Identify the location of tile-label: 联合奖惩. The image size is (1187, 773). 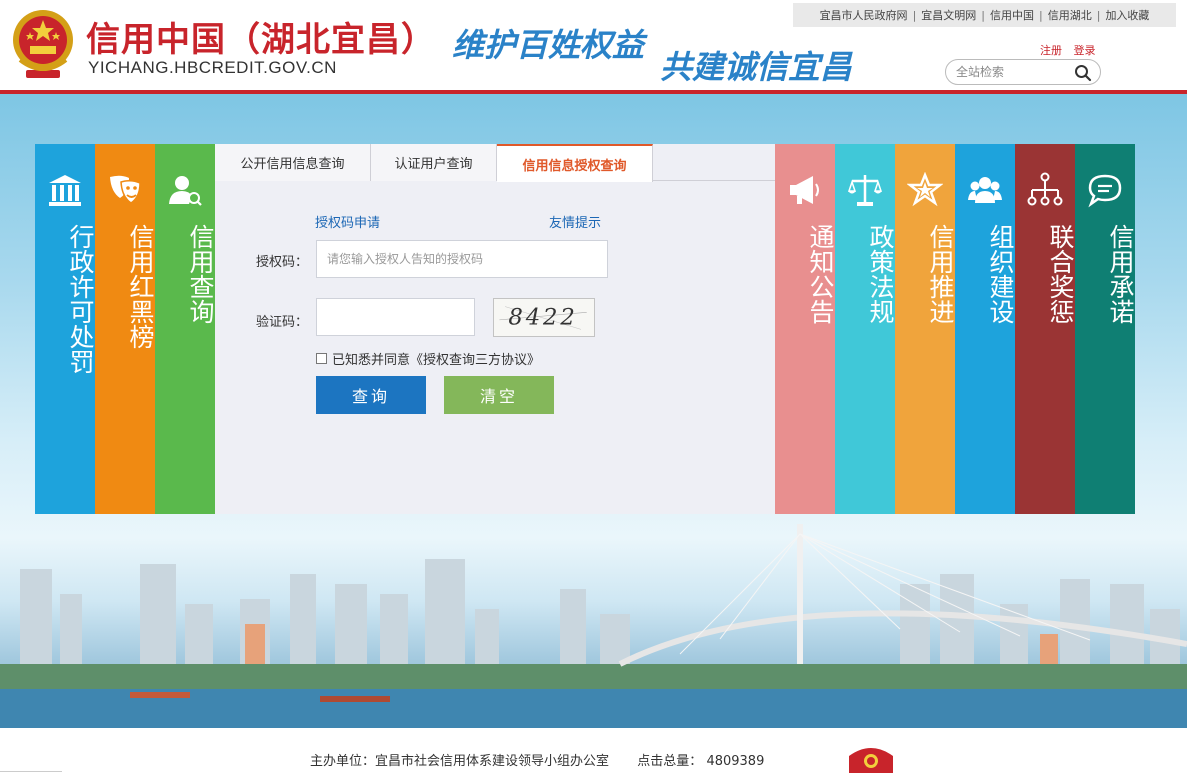
(1060, 274).